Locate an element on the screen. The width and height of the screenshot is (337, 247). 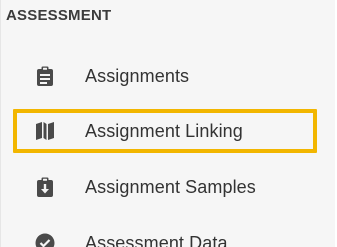
clipboard-download-icon is located at coordinates (45, 187).